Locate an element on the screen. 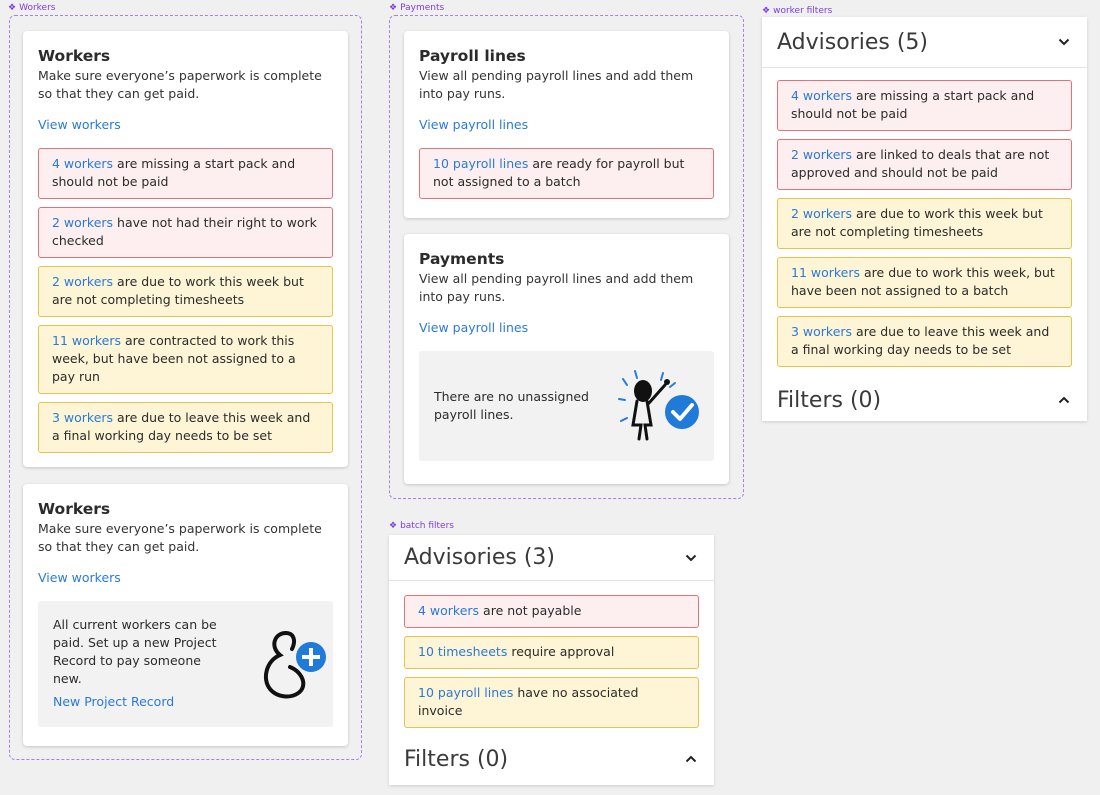 This screenshot has width=1100, height=795. card-title: Payments is located at coordinates (462, 259).